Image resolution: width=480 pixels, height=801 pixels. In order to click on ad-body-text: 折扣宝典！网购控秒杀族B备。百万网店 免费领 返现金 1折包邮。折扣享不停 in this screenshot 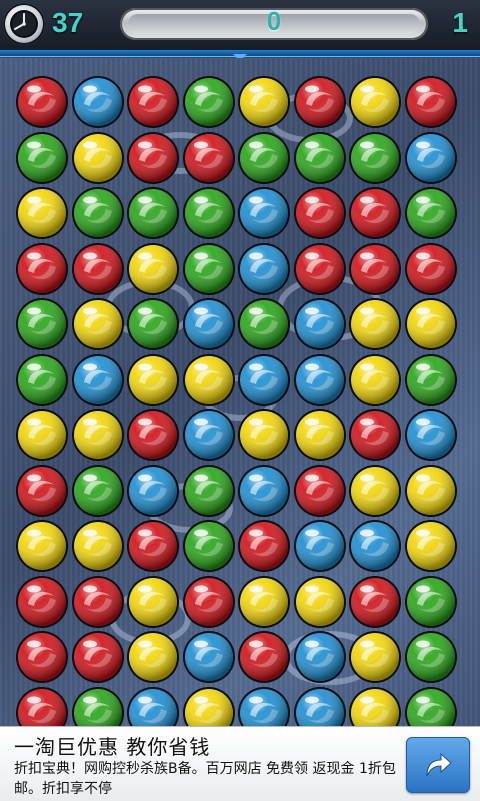, I will do `click(209, 779)`.